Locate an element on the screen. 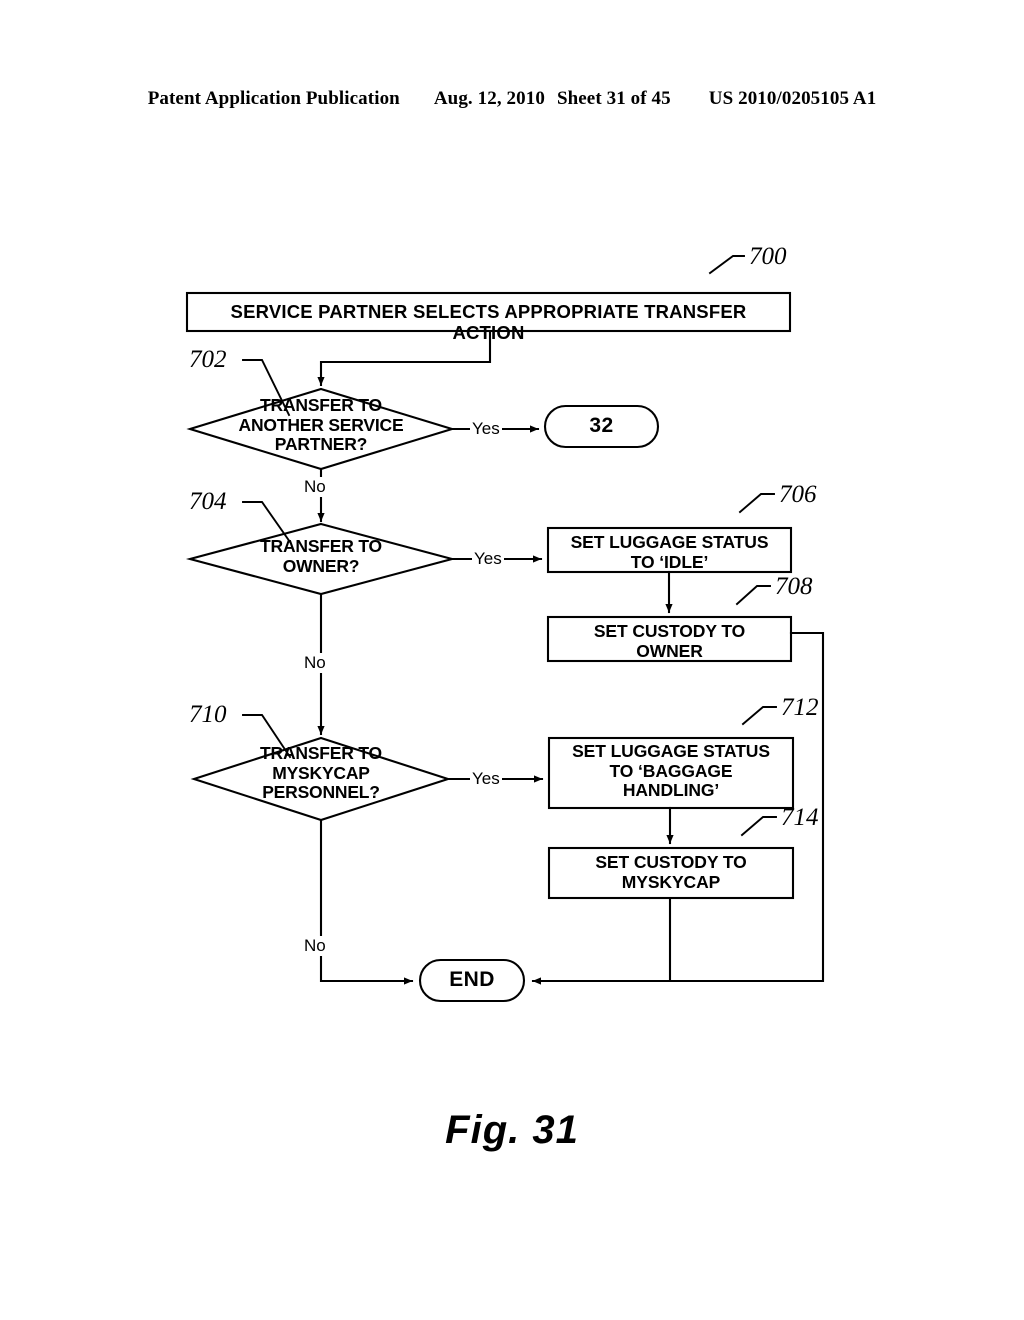 The image size is (1024, 1320). node-set-custody-myskycap-shape is located at coordinates (671, 873).